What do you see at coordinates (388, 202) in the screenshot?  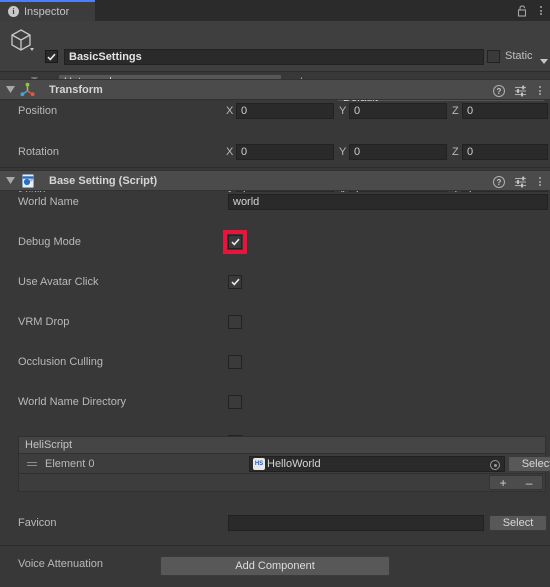 I see `world-name-input: world` at bounding box center [388, 202].